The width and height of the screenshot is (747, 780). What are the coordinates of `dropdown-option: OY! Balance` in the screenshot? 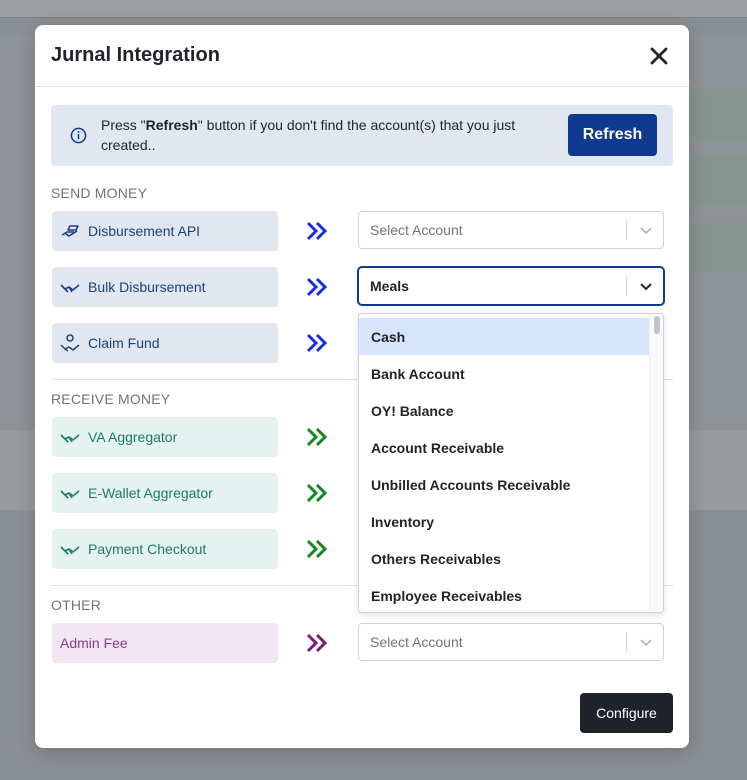 It's located at (504, 410).